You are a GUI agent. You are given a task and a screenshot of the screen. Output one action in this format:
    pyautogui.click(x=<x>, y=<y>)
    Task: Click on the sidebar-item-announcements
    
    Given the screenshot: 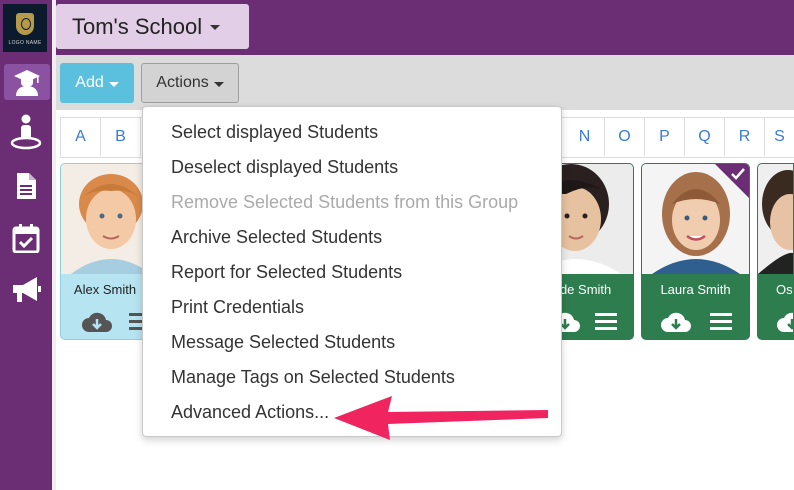 What is the action you would take?
    pyautogui.click(x=26, y=290)
    